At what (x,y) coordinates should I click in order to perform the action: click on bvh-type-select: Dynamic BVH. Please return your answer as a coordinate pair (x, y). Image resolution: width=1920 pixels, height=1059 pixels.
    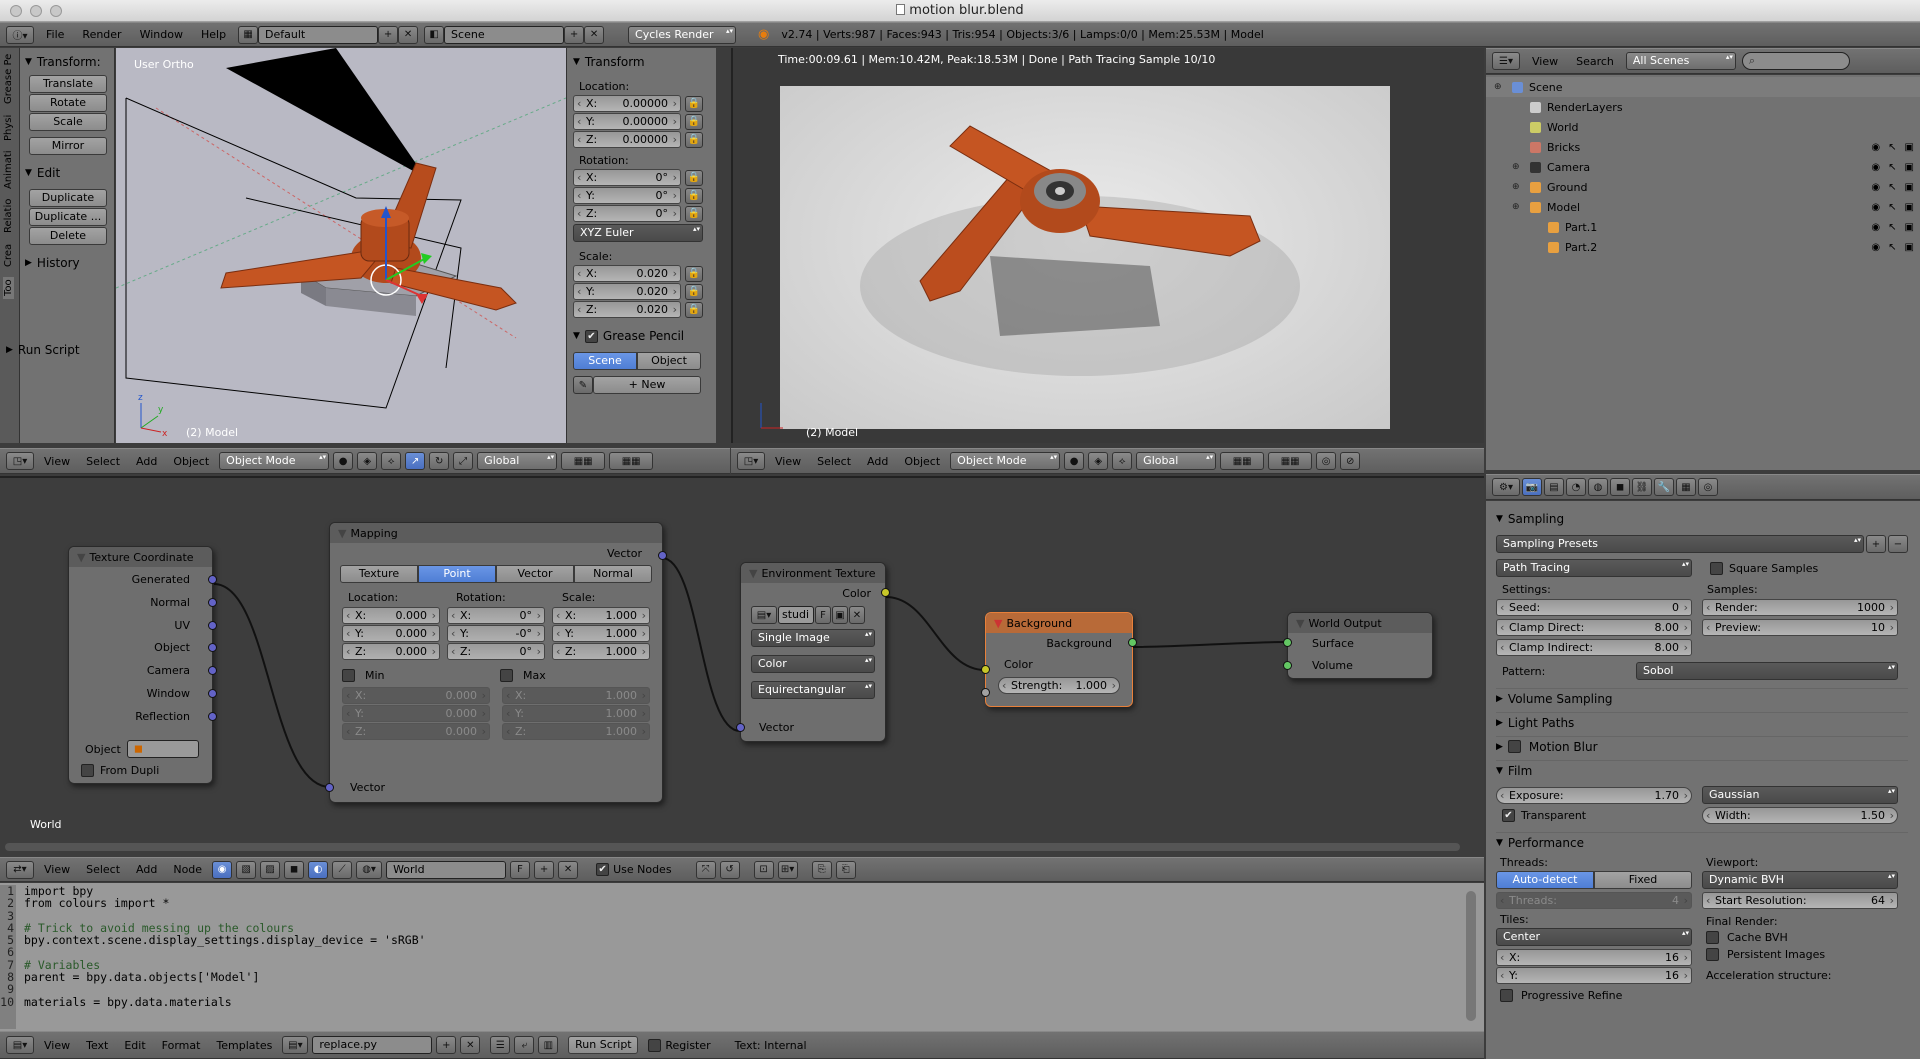
    Looking at the image, I should click on (1800, 880).